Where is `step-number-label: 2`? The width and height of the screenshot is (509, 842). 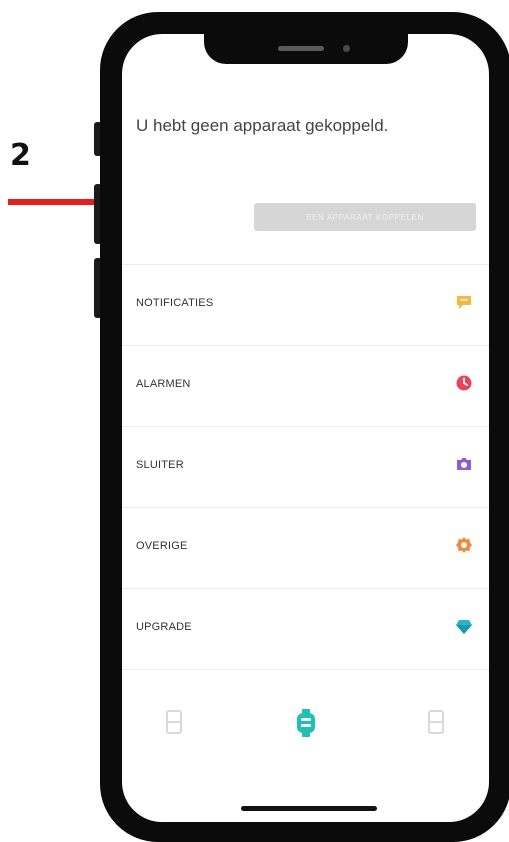 step-number-label: 2 is located at coordinates (20, 155).